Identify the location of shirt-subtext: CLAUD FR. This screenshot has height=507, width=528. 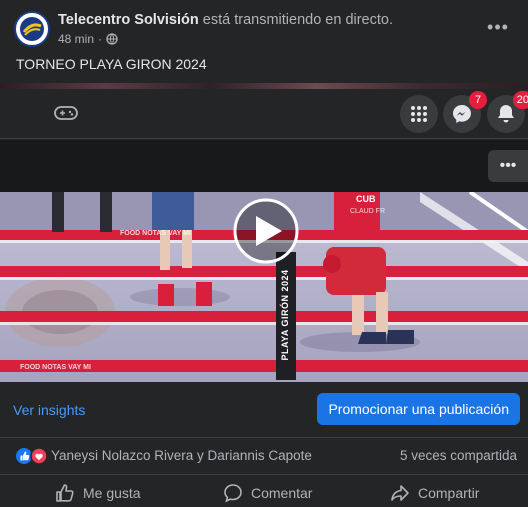
(368, 211).